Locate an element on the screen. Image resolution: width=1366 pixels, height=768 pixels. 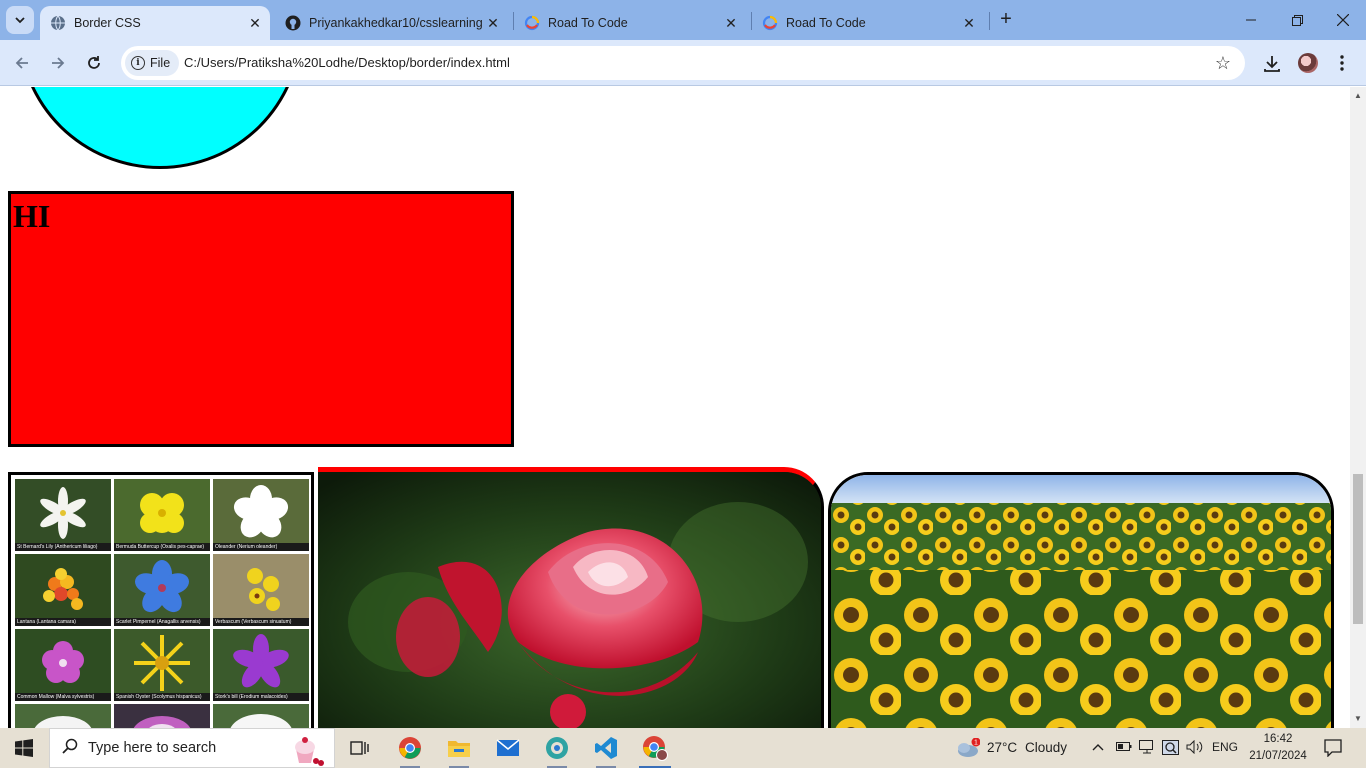
flower-cell is located at coordinates (162, 716).